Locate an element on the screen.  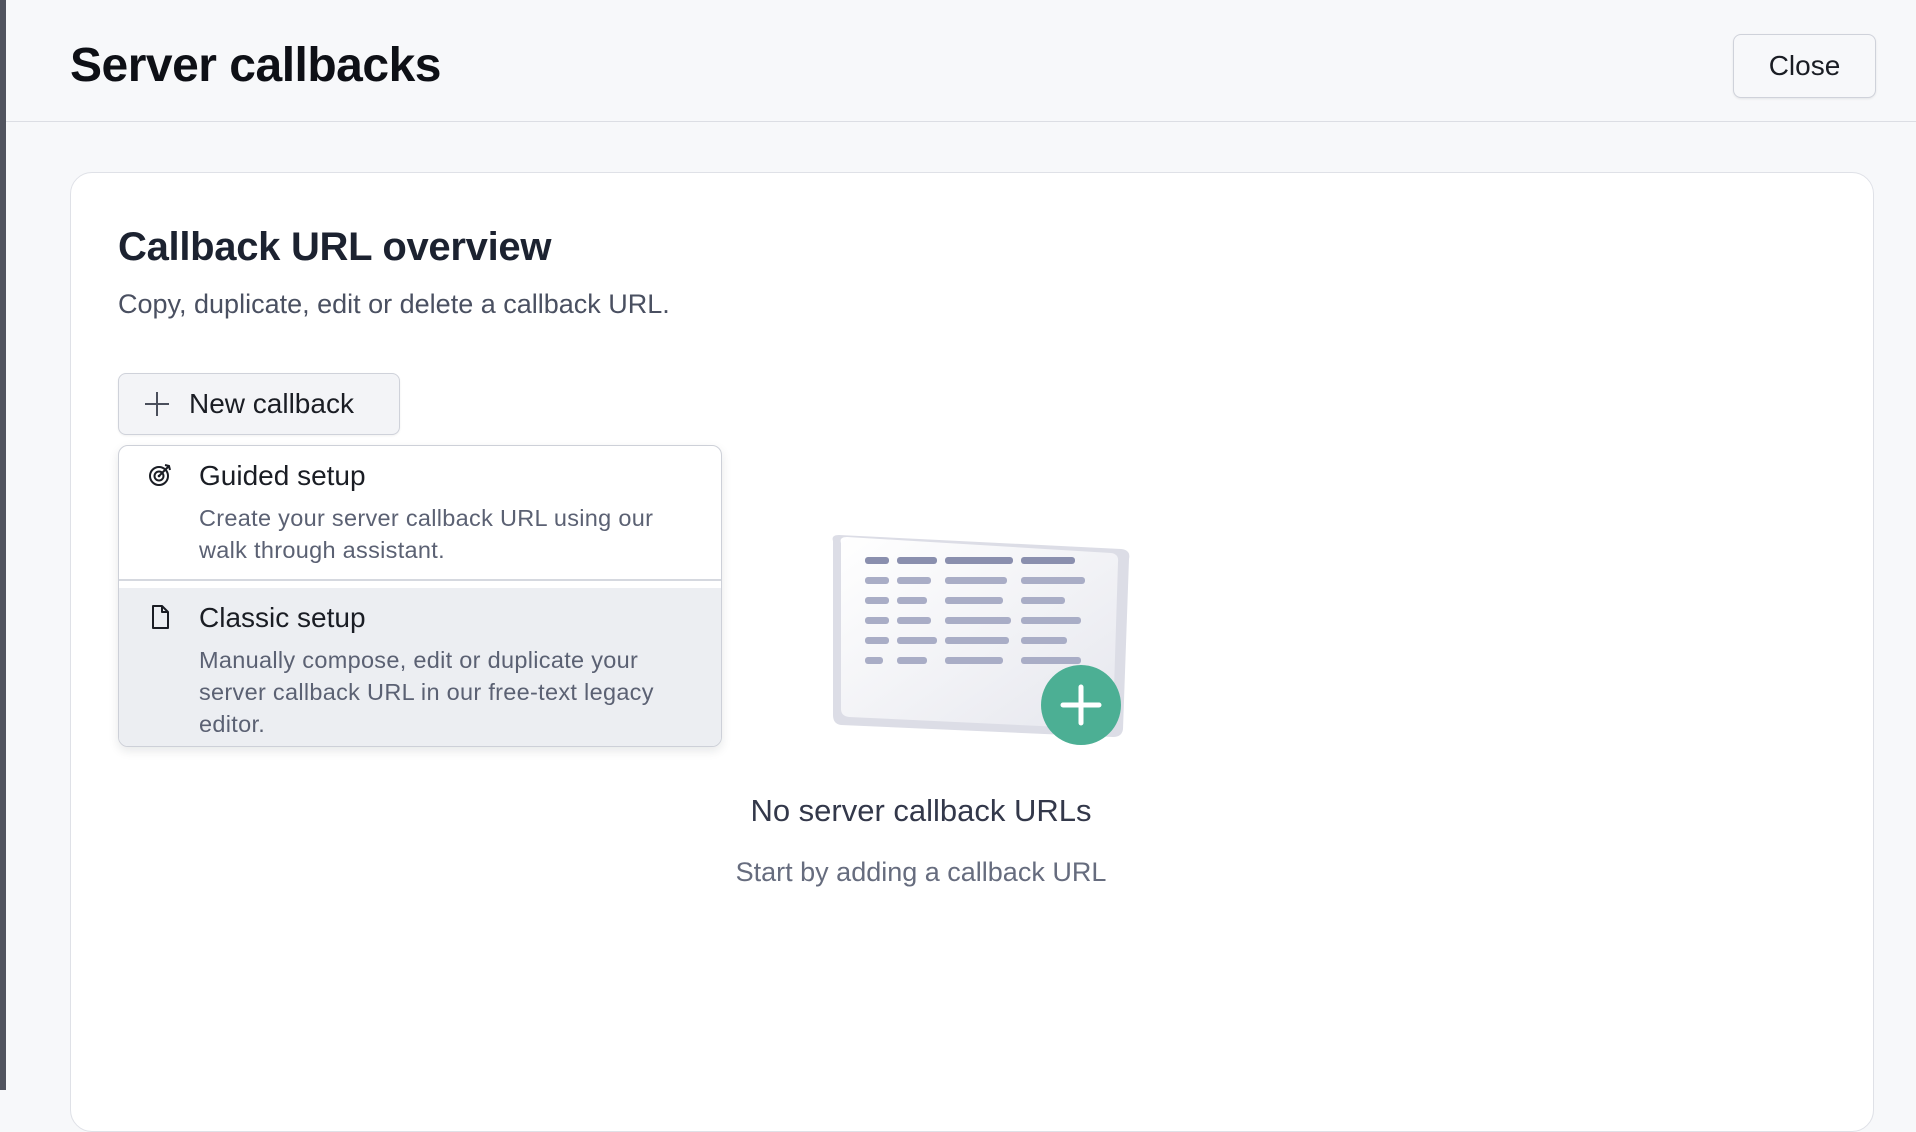
empty-state-subtitle: Start by adding a callback URL is located at coordinates (921, 872).